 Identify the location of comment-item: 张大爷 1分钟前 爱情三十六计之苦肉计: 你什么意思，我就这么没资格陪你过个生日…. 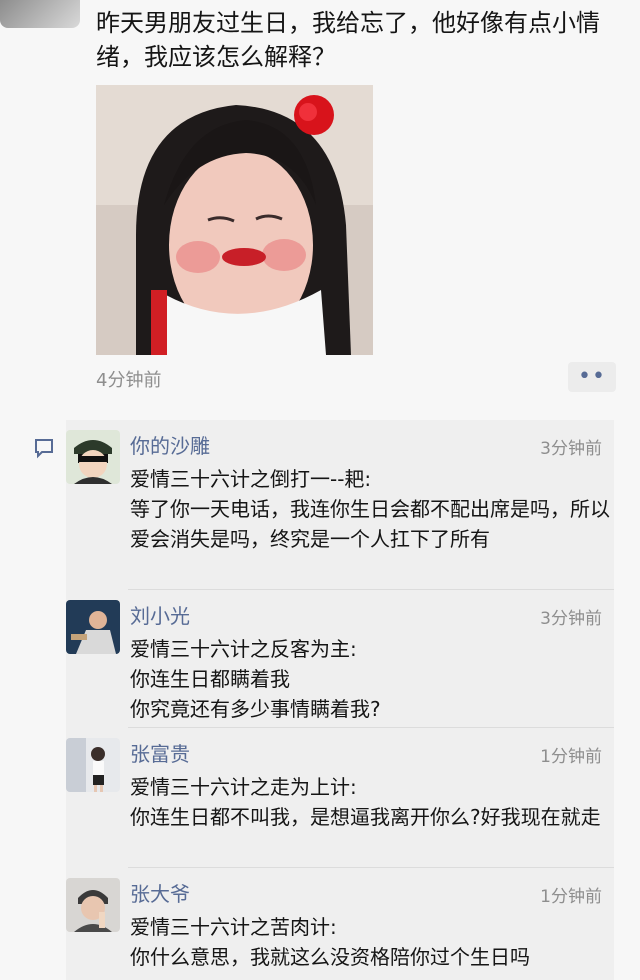
(340, 918).